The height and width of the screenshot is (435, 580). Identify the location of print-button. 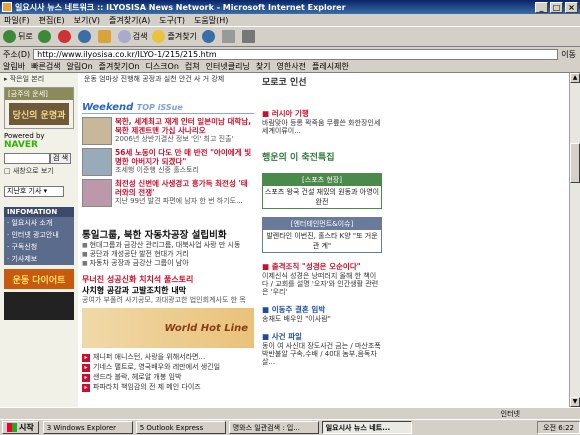
(249, 36).